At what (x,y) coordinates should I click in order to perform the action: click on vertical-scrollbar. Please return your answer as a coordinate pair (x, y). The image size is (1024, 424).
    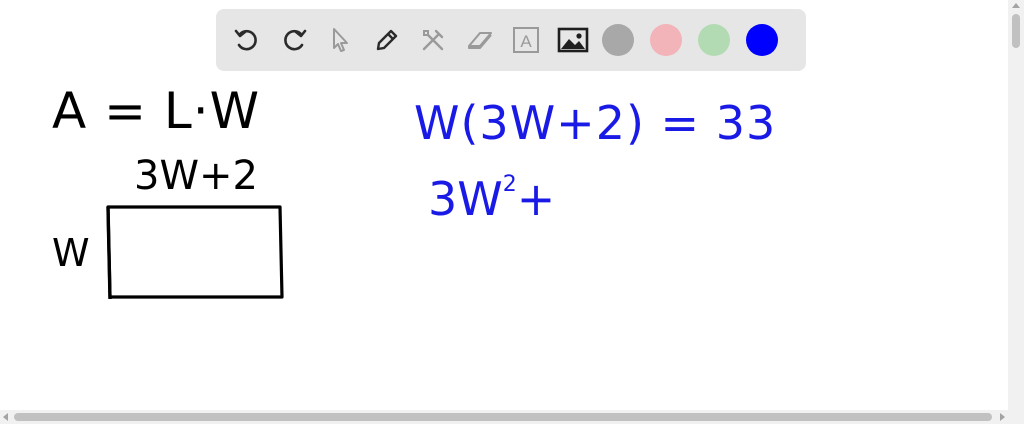
    Looking at the image, I should click on (1016, 205).